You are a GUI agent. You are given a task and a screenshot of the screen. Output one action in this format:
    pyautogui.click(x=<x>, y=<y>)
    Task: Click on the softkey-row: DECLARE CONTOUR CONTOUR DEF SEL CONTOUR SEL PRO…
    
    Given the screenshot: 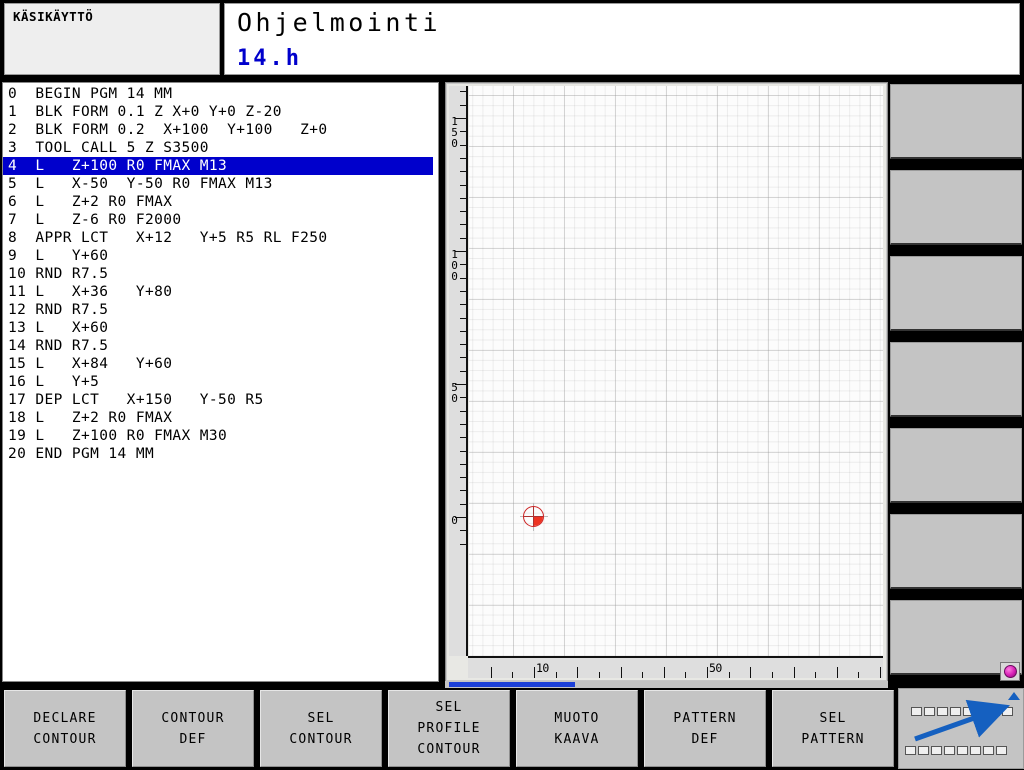 What is the action you would take?
    pyautogui.click(x=448, y=728)
    